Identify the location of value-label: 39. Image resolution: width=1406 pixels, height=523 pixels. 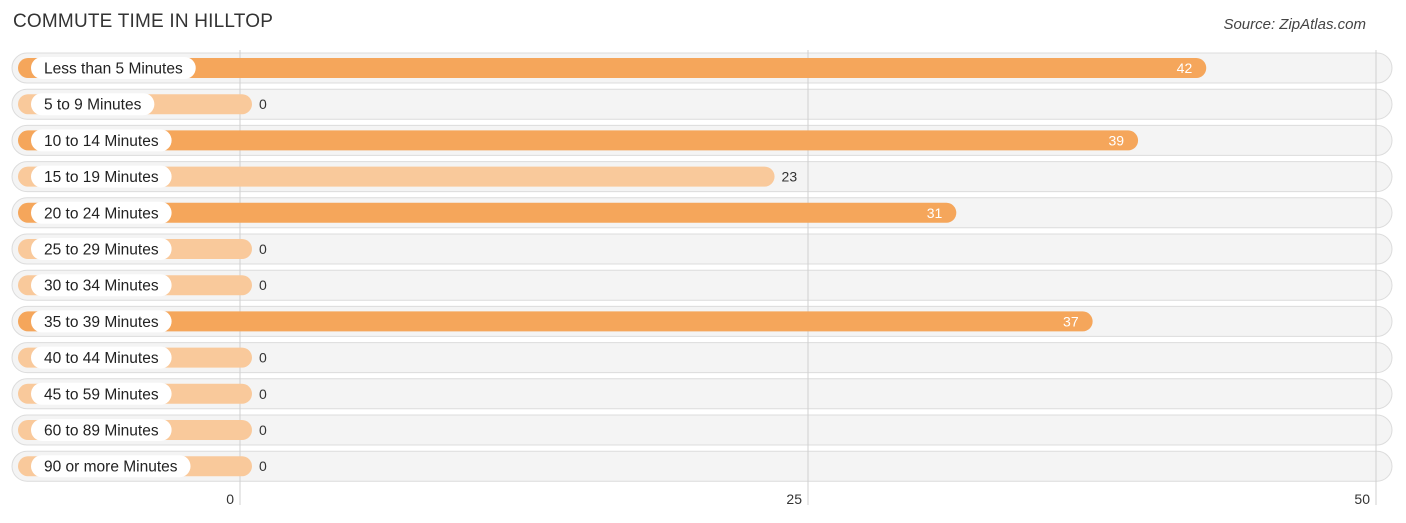
(1117, 140).